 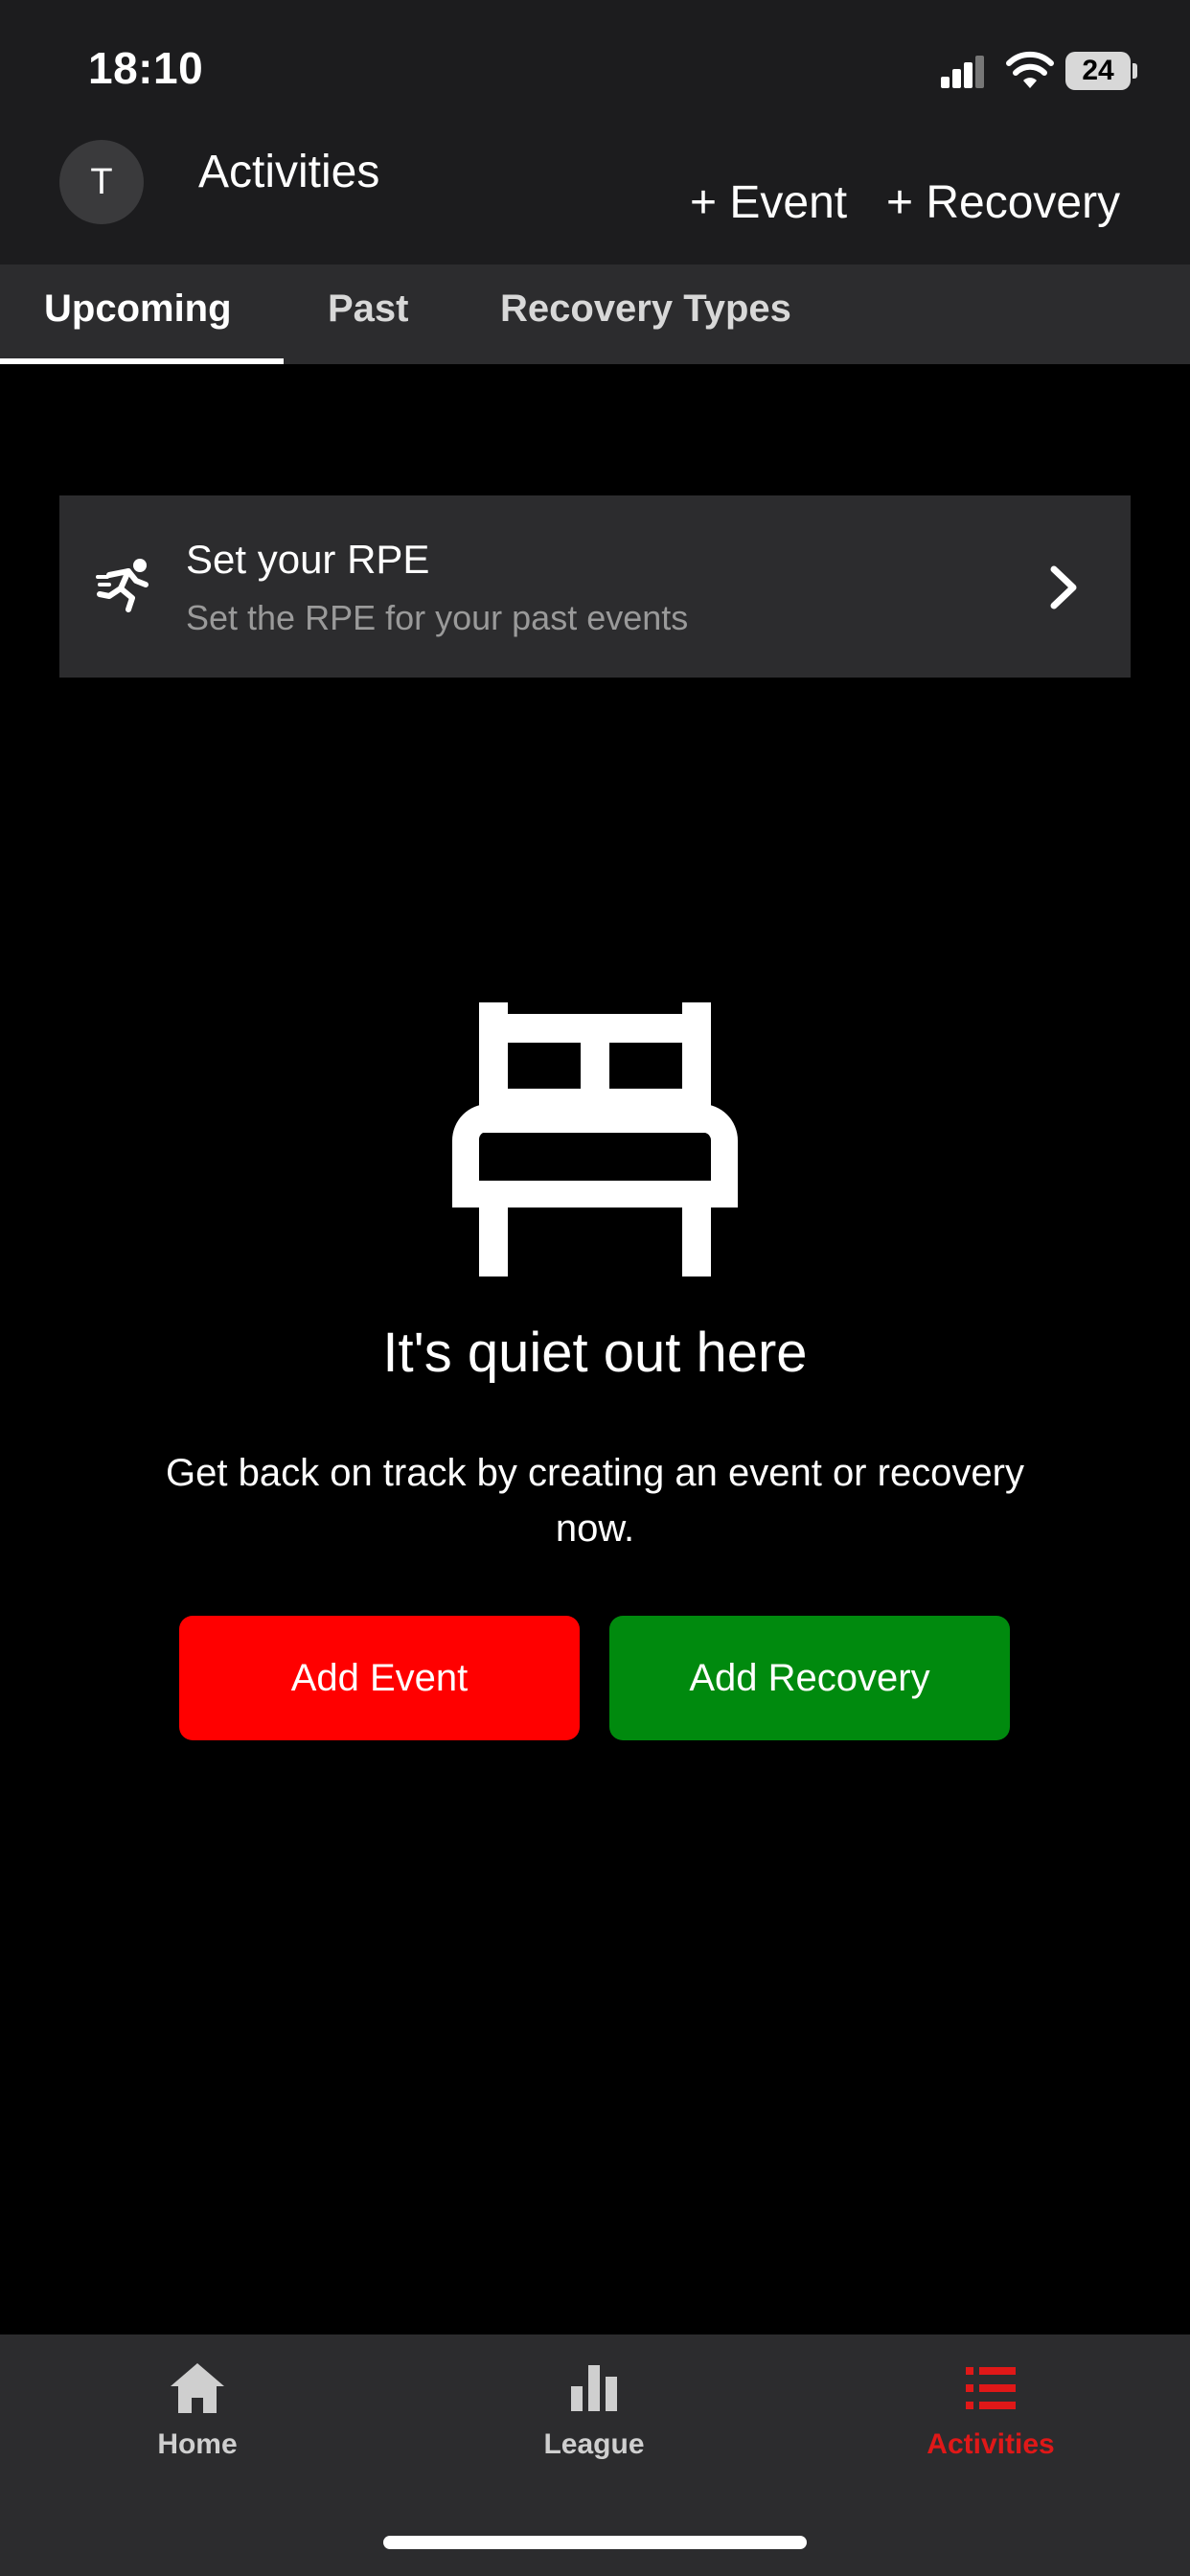 I want to click on tab-past: Past, so click(x=369, y=309).